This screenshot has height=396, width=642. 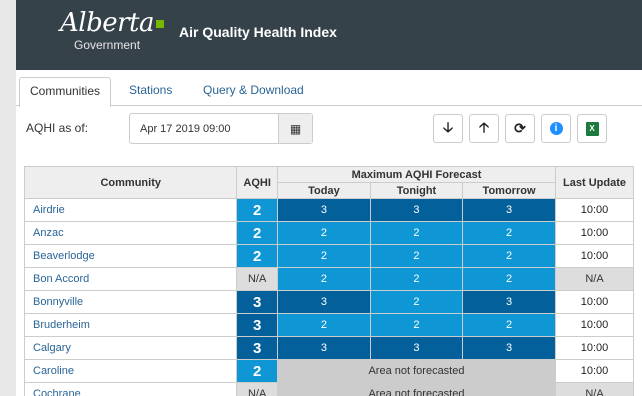 I want to click on info-icon: i, so click(x=556, y=128).